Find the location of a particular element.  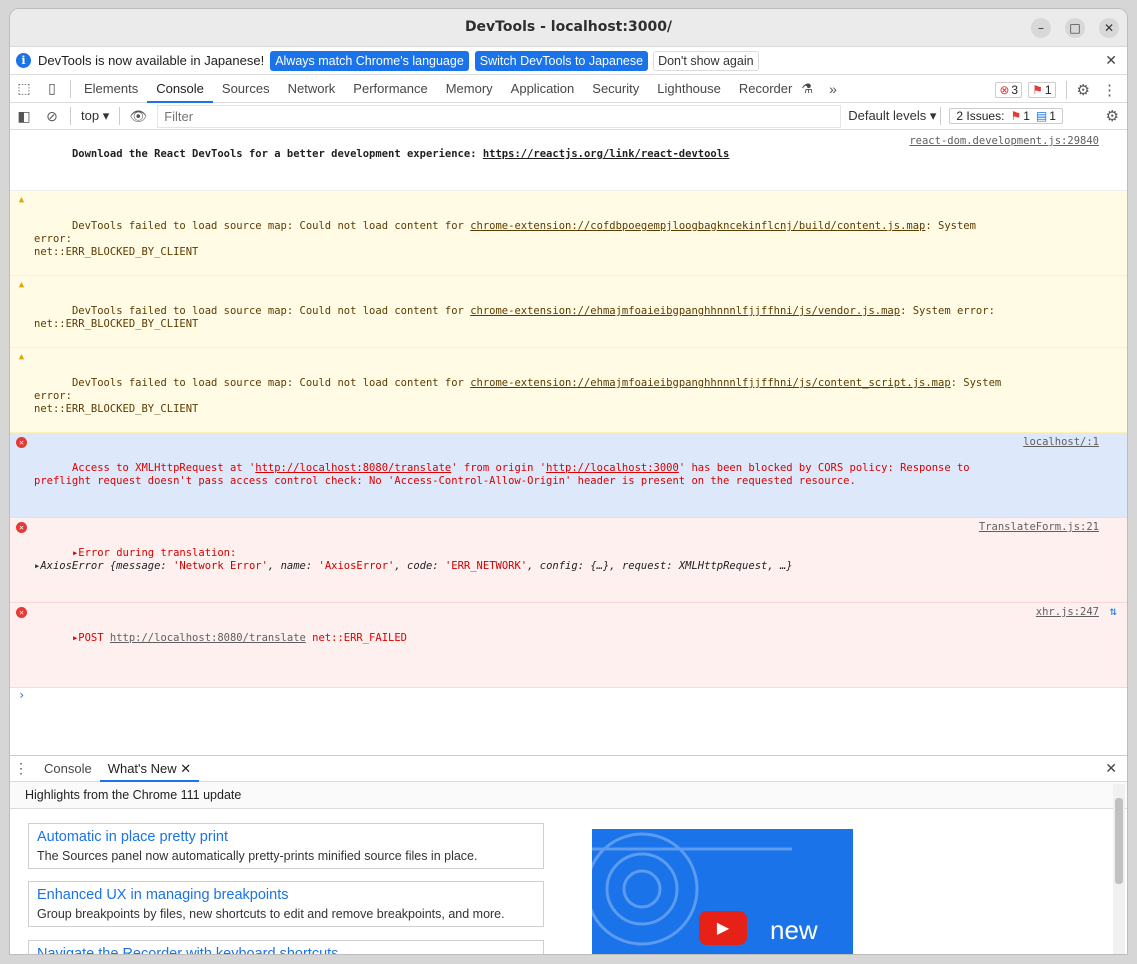

close-window-button: ✕ is located at coordinates (1109, 28).